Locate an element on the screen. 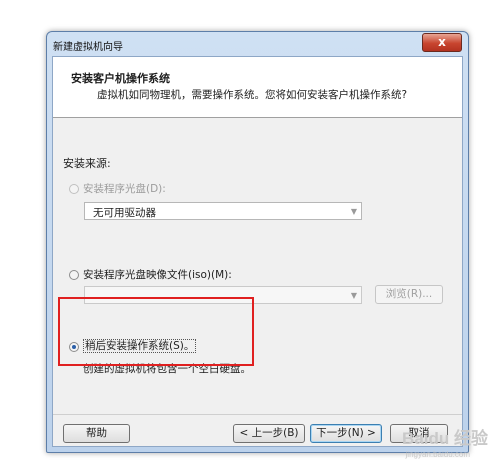 The image size is (500, 475). radio-installer-disc is located at coordinates (74, 189).